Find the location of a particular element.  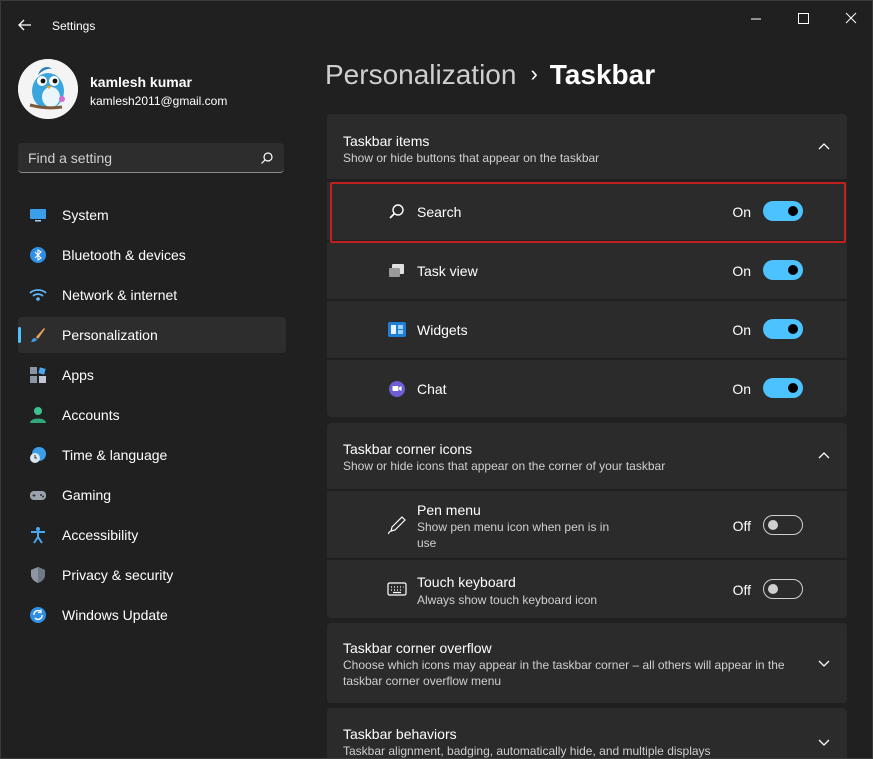

sidebar-item-label: Apps is located at coordinates (78, 375).